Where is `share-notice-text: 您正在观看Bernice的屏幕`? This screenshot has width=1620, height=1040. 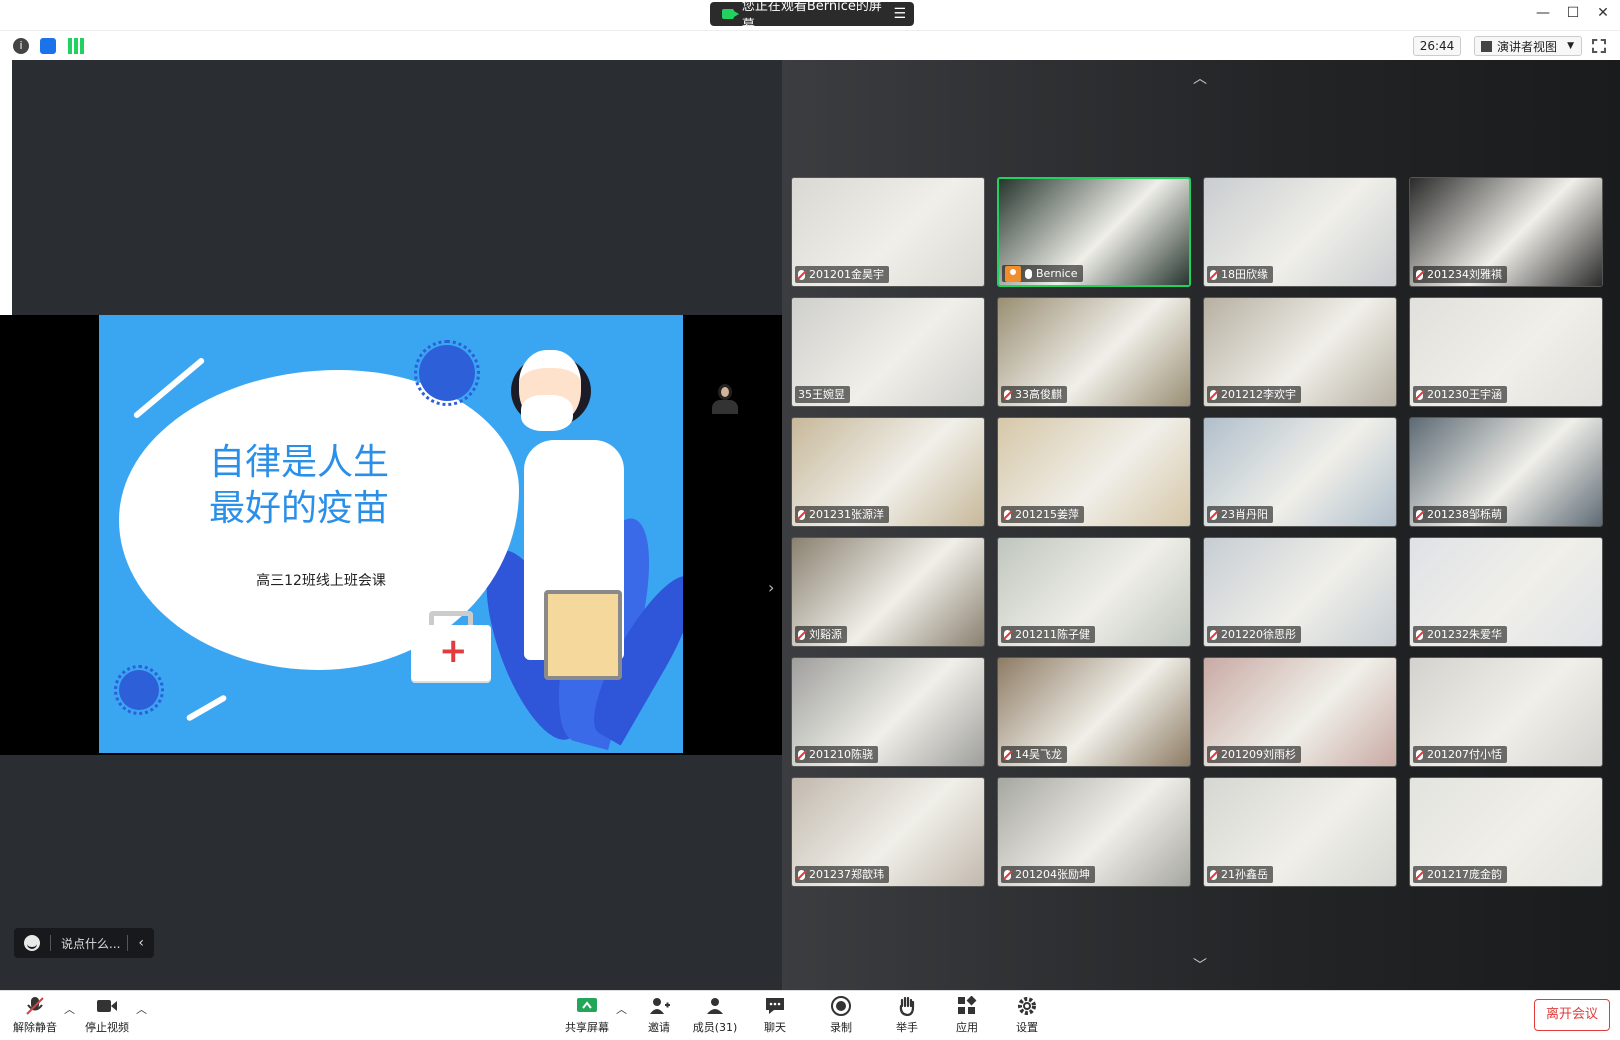
share-notice-text: 您正在观看Bernice的屏幕 is located at coordinates (811, 16).